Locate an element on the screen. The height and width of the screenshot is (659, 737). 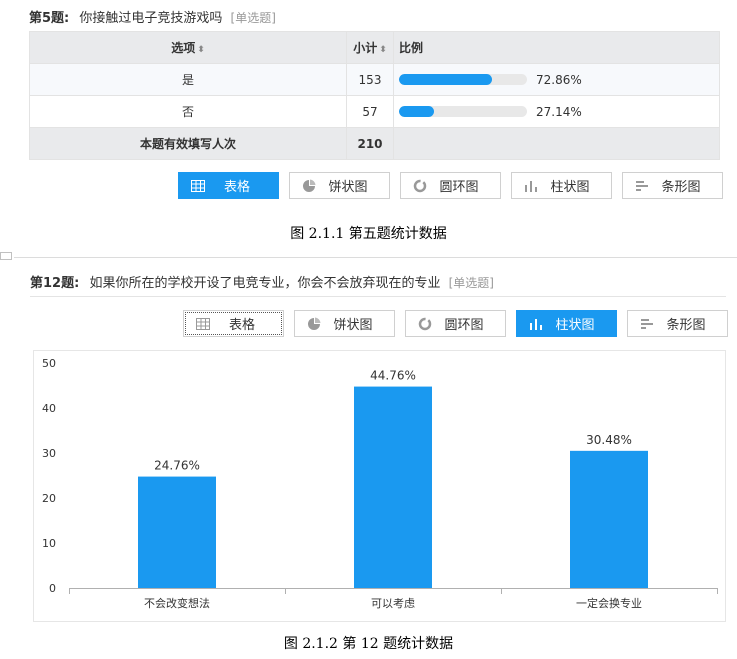
table-row: 否 57 27.14% is located at coordinates (374, 111).